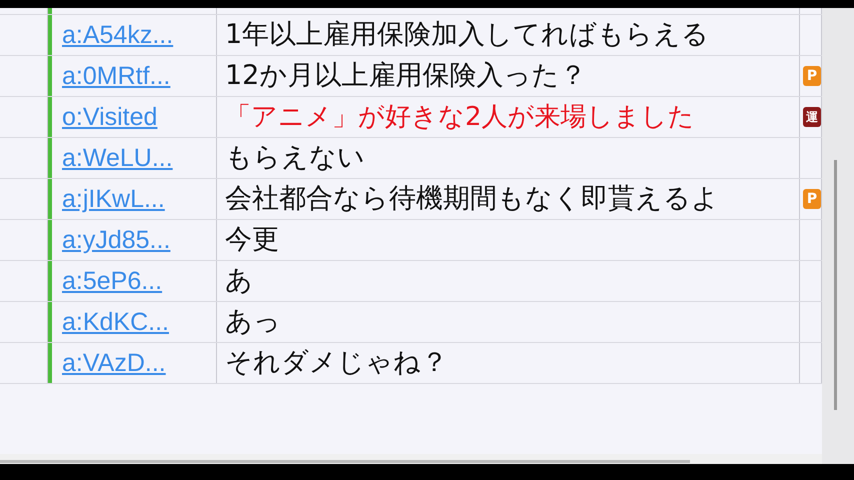  I want to click on comment-text: 今更, so click(252, 240).